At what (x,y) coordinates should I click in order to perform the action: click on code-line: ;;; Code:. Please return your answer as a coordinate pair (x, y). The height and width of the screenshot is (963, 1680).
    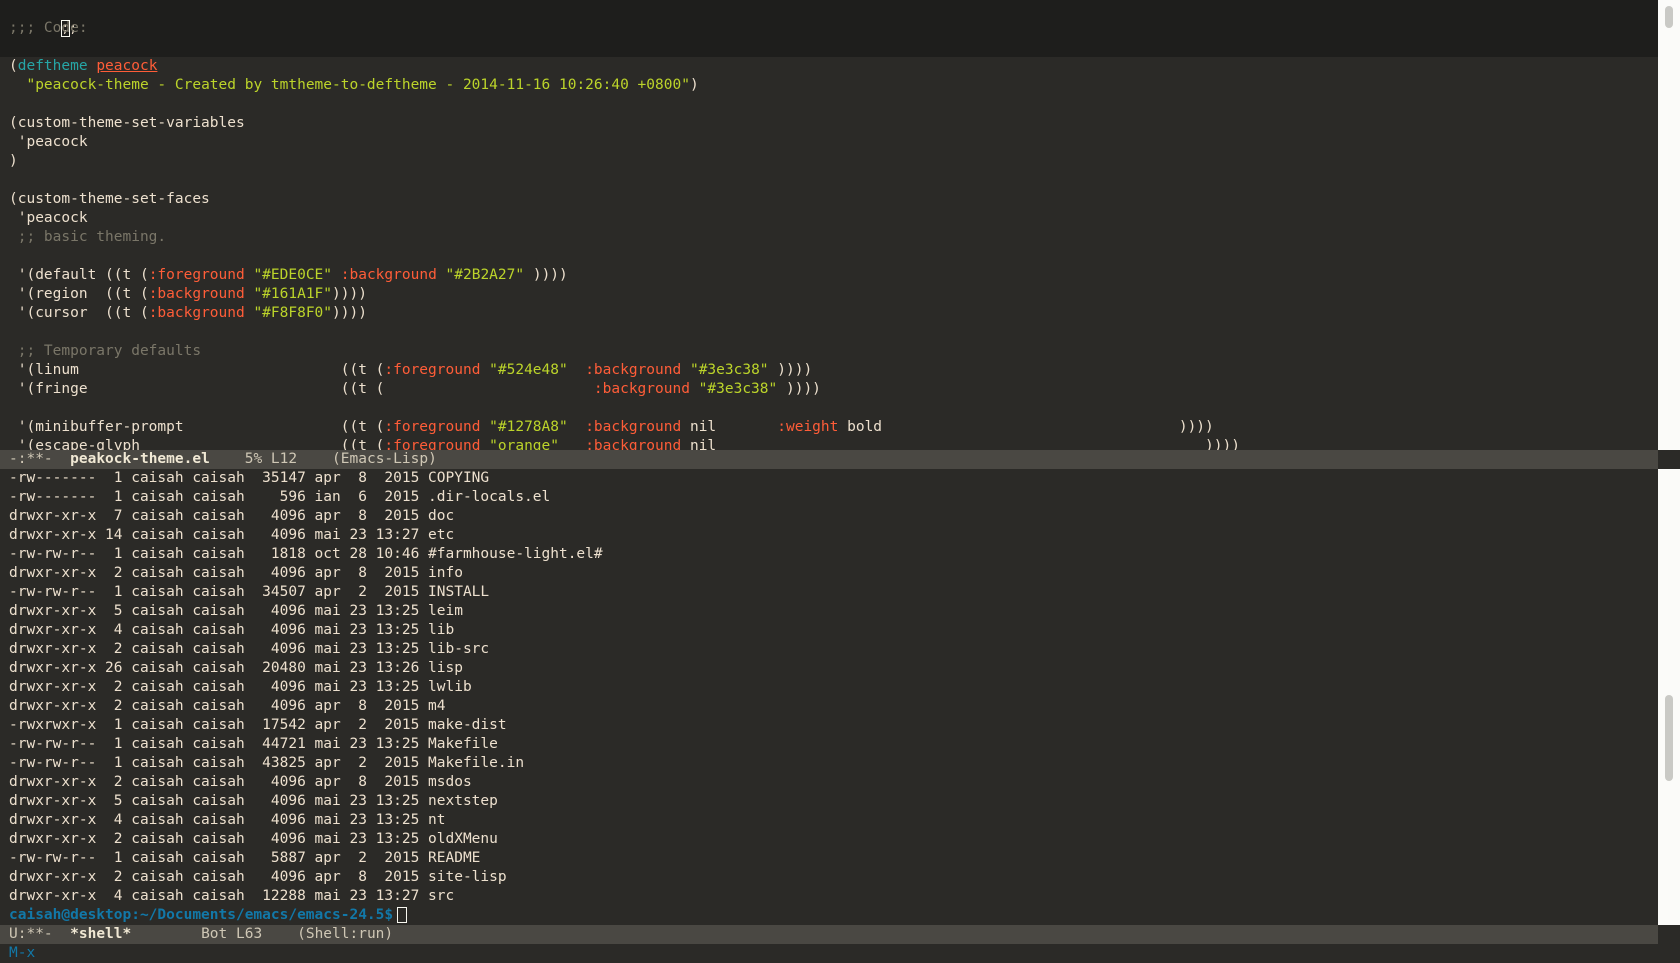
    Looking at the image, I should click on (48, 28).